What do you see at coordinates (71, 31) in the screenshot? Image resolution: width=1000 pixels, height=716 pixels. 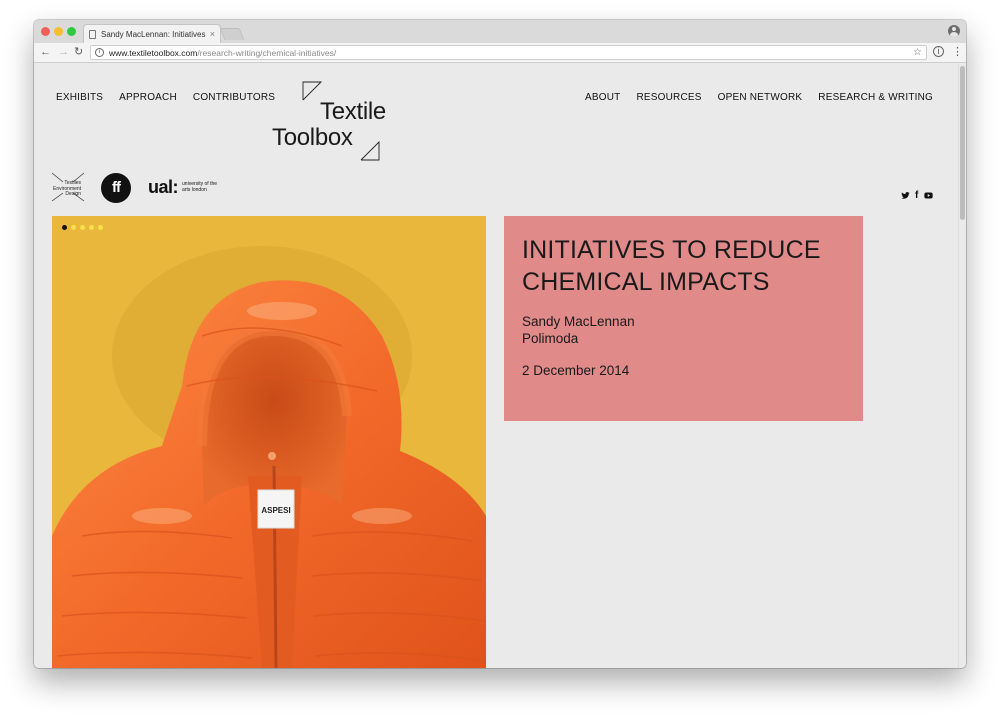 I see `maximize-window-button` at bounding box center [71, 31].